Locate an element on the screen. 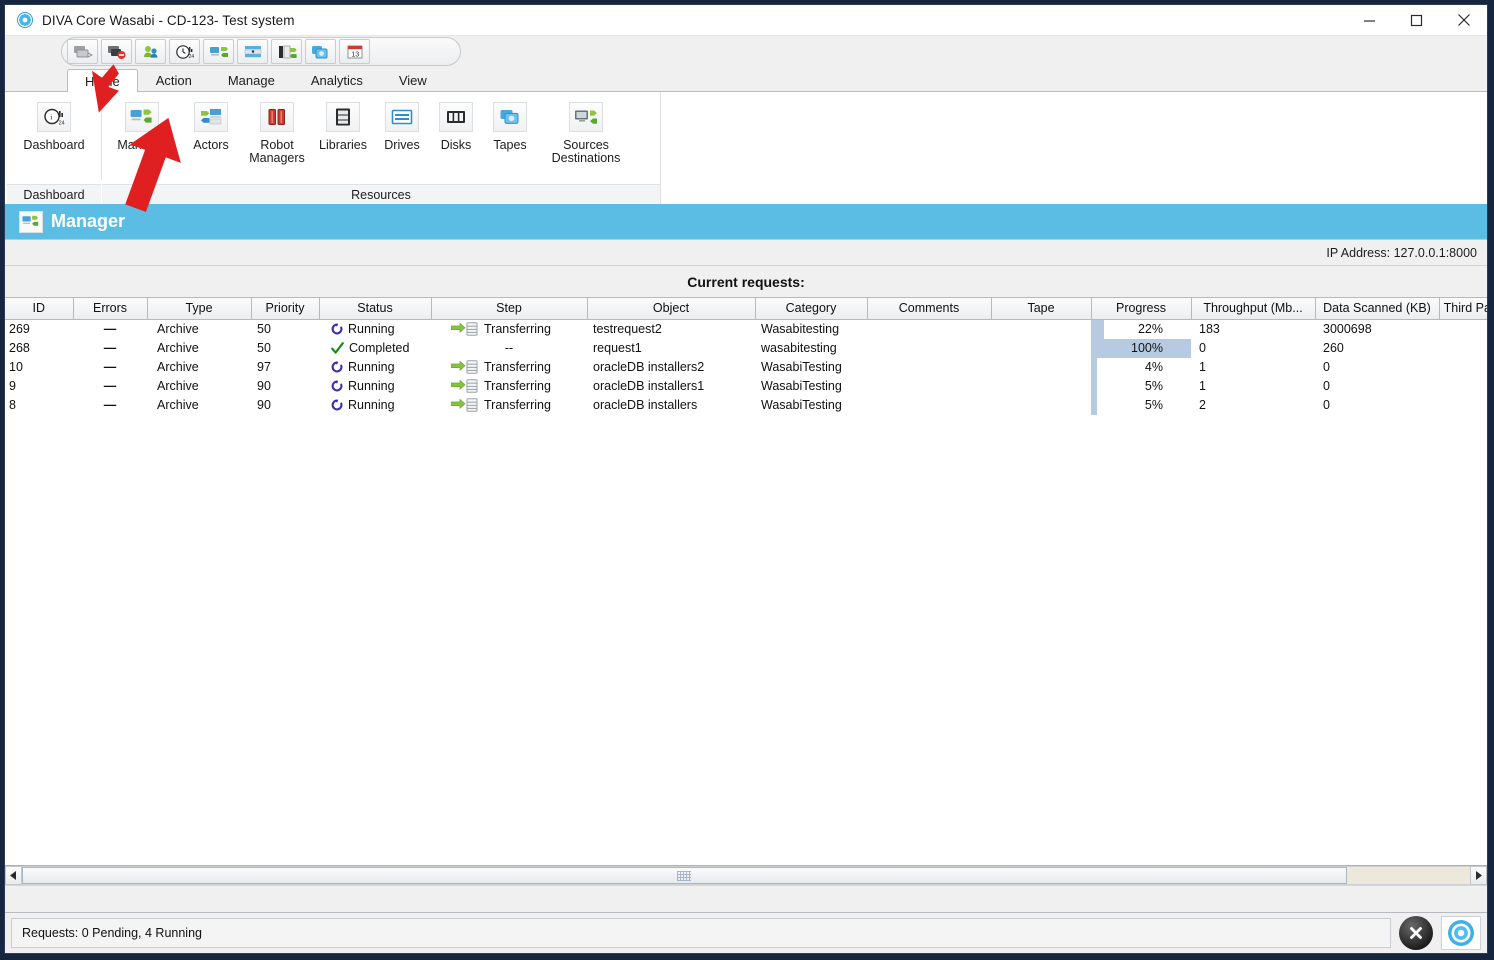 The image size is (1494, 960). quick-access-items: 24 13 is located at coordinates (218, 51).